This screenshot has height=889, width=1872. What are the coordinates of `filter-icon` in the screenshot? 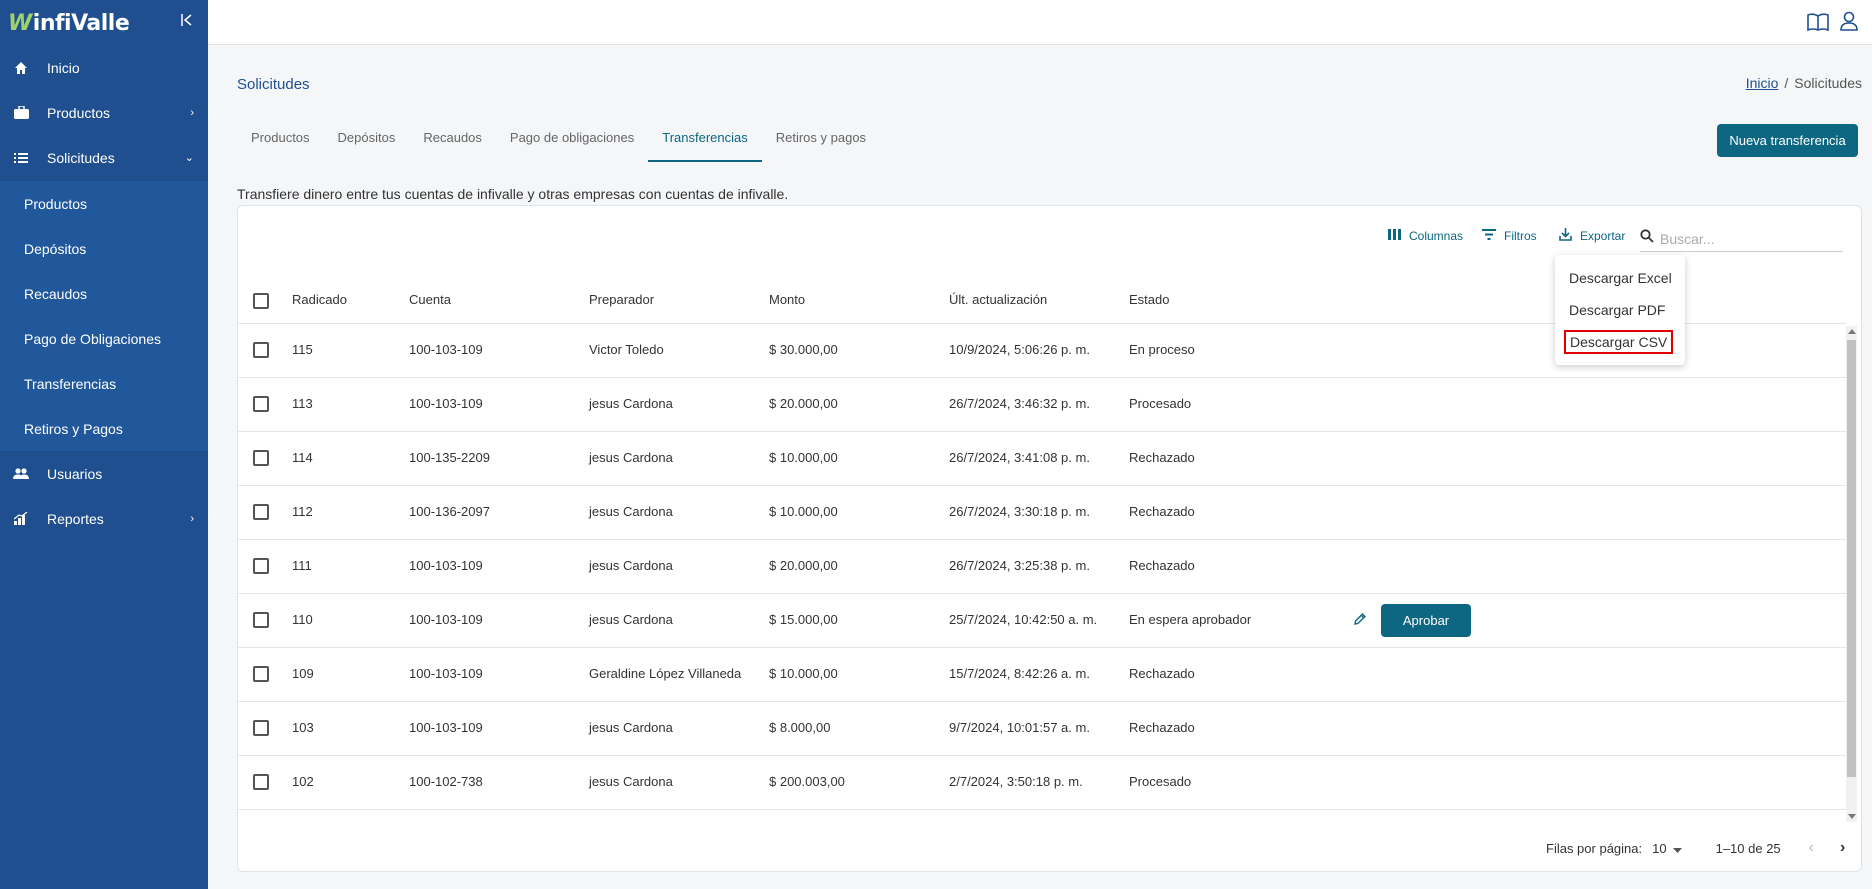 It's located at (1489, 236).